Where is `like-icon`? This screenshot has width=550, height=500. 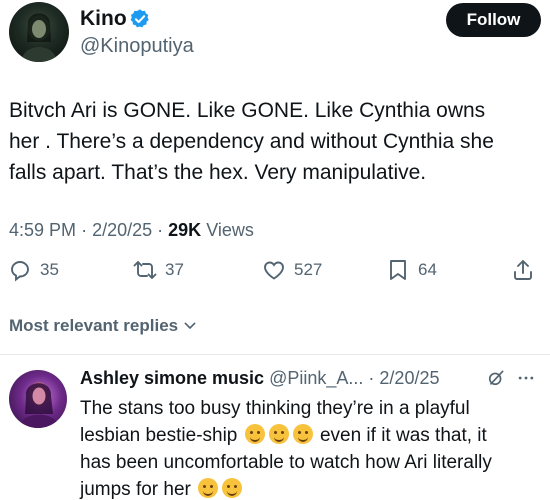
like-icon is located at coordinates (274, 270).